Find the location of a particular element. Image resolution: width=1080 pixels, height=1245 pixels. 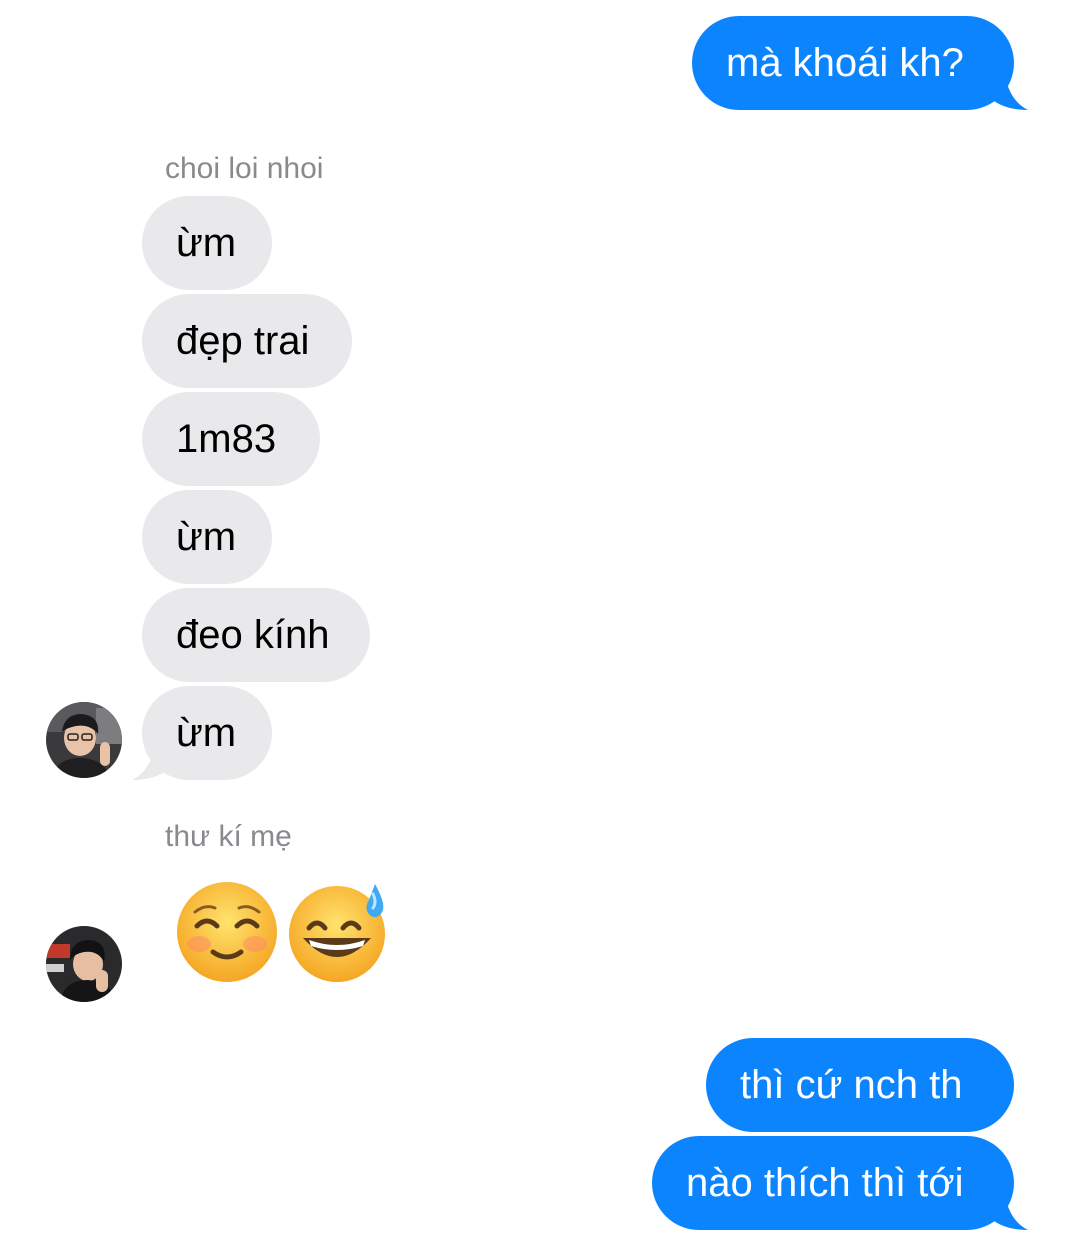

emoji-message is located at coordinates (282, 932).